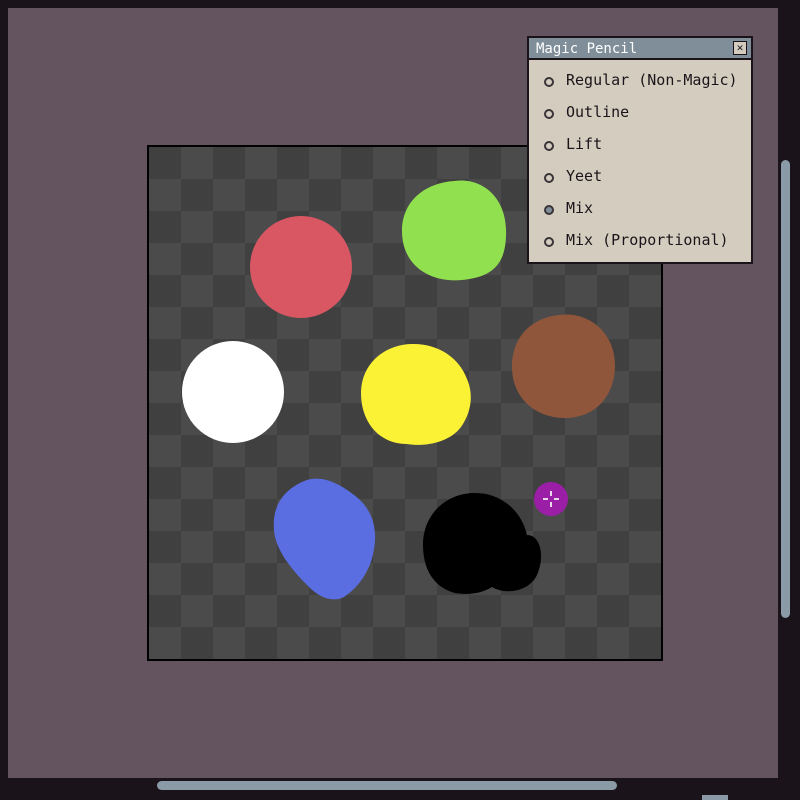 The image size is (800, 800). I want to click on white-blob, so click(233, 392).